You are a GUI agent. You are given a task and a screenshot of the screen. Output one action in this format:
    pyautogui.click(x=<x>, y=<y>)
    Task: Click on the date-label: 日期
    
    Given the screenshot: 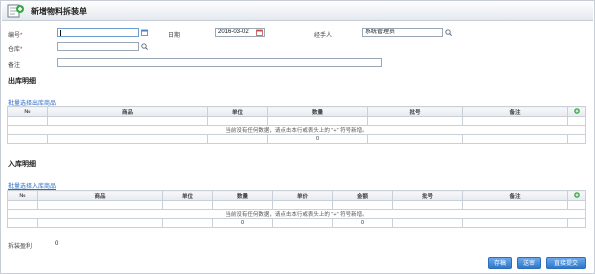 What is the action you would take?
    pyautogui.click(x=174, y=36)
    